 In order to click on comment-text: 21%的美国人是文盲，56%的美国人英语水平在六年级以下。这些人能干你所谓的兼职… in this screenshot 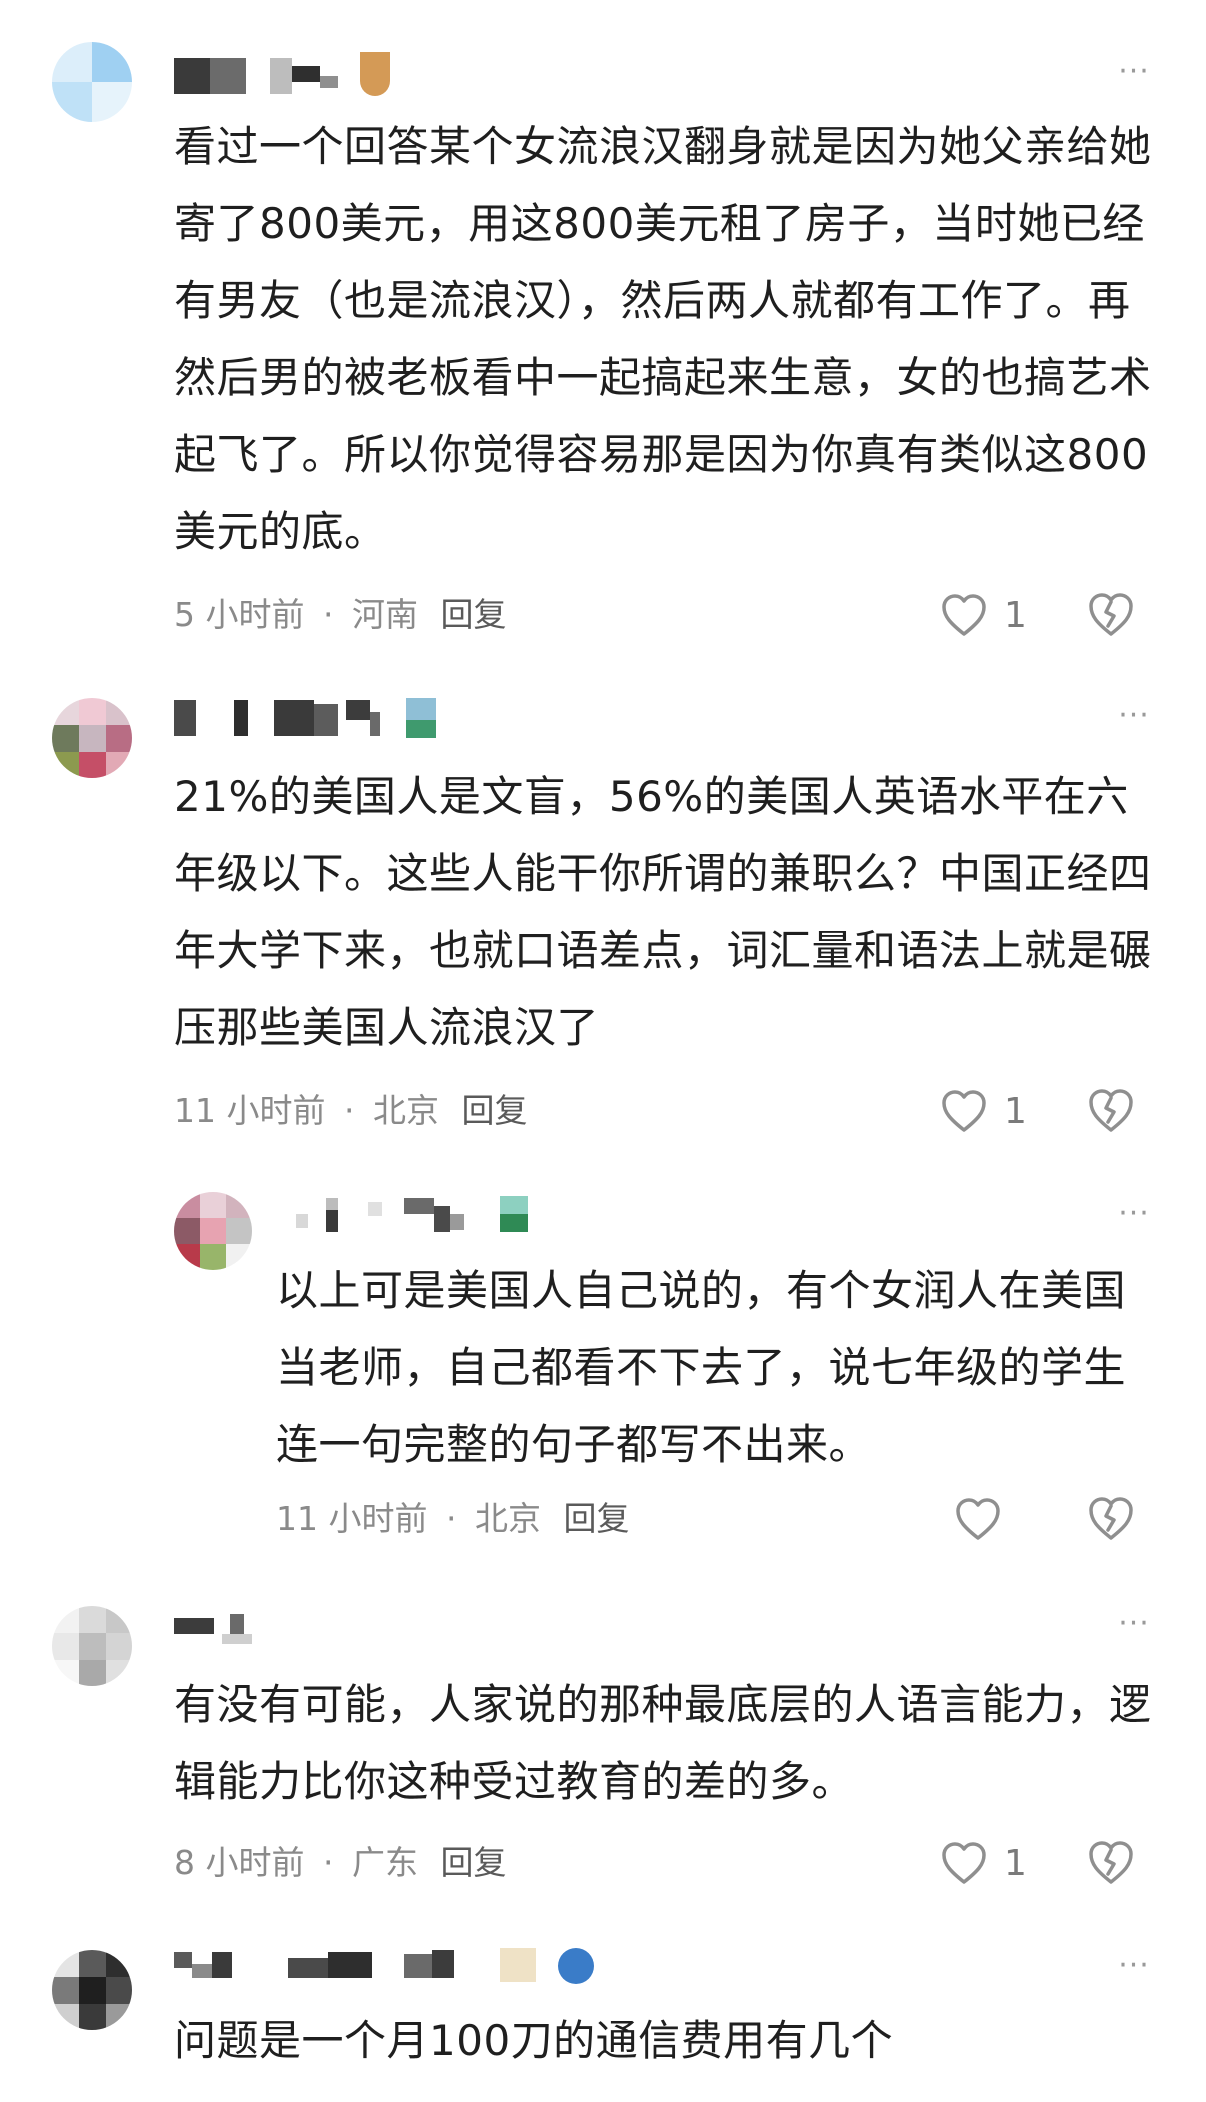, I will do `click(663, 912)`.